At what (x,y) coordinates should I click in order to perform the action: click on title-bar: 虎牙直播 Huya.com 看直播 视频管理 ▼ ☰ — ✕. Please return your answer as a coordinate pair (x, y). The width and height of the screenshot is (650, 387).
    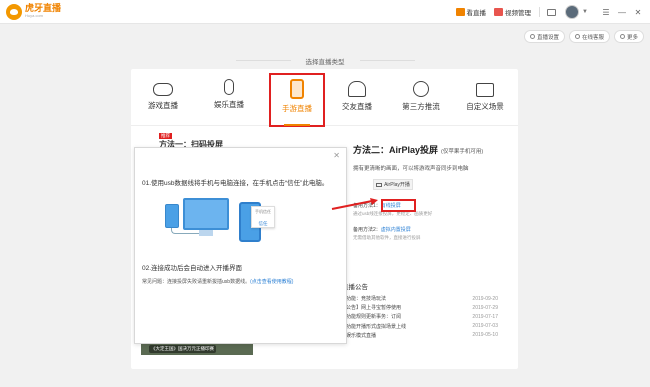
    Looking at the image, I should click on (325, 12).